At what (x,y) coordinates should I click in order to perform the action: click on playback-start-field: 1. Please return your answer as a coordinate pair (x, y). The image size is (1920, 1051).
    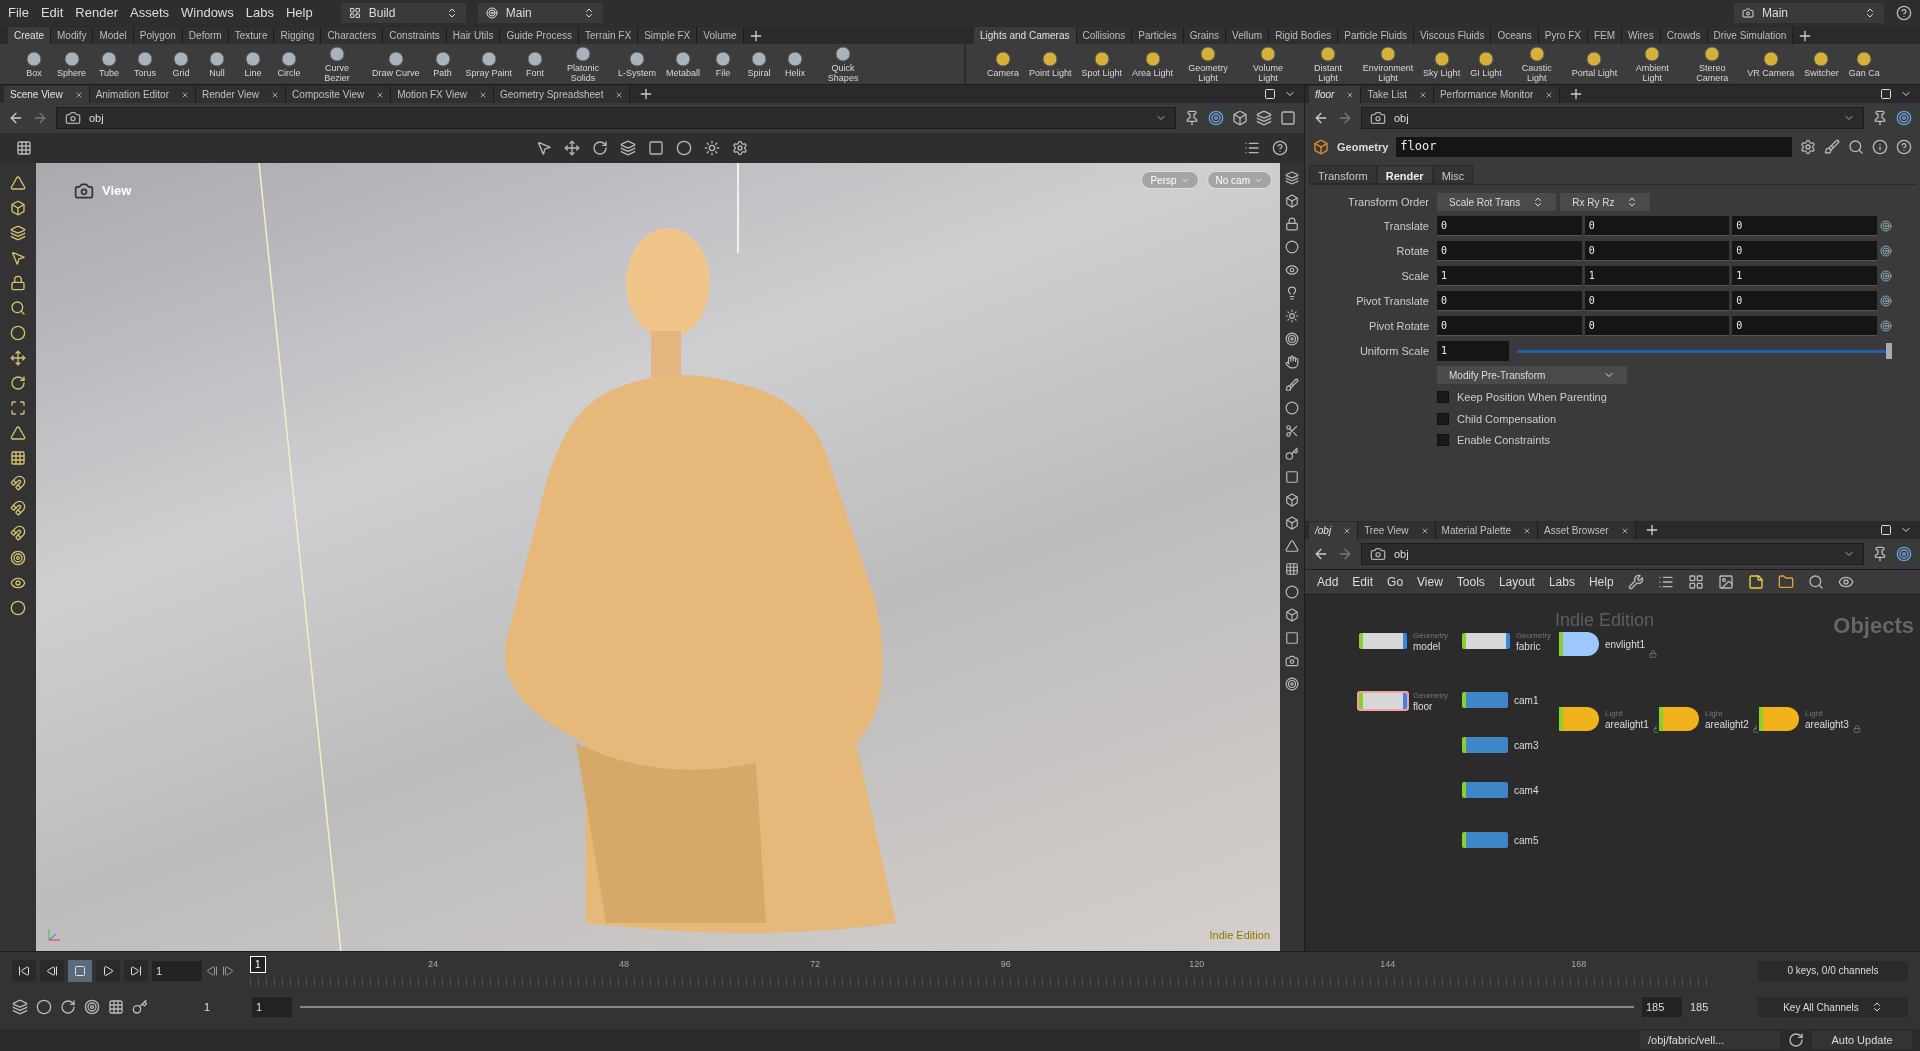
    Looking at the image, I should click on (272, 1007).